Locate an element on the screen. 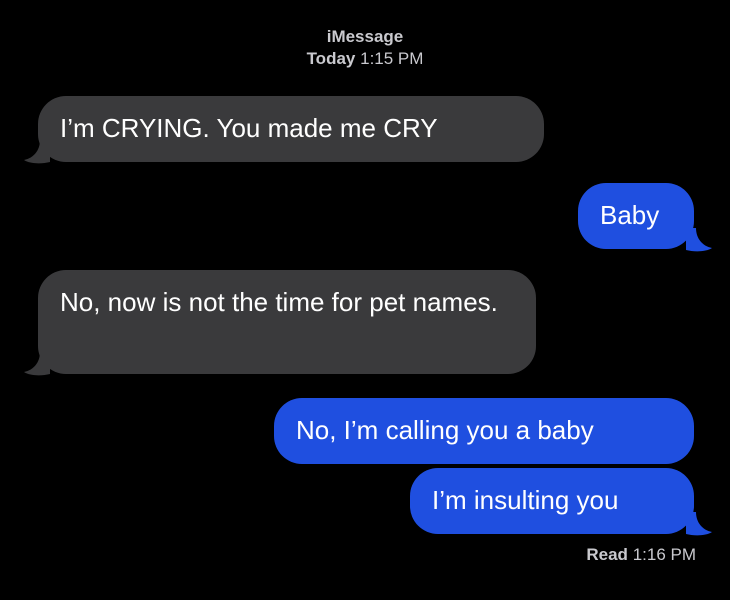 Image resolution: width=730 pixels, height=600 pixels. message-bubble-incoming: No, now is not the time for pet names. is located at coordinates (287, 322).